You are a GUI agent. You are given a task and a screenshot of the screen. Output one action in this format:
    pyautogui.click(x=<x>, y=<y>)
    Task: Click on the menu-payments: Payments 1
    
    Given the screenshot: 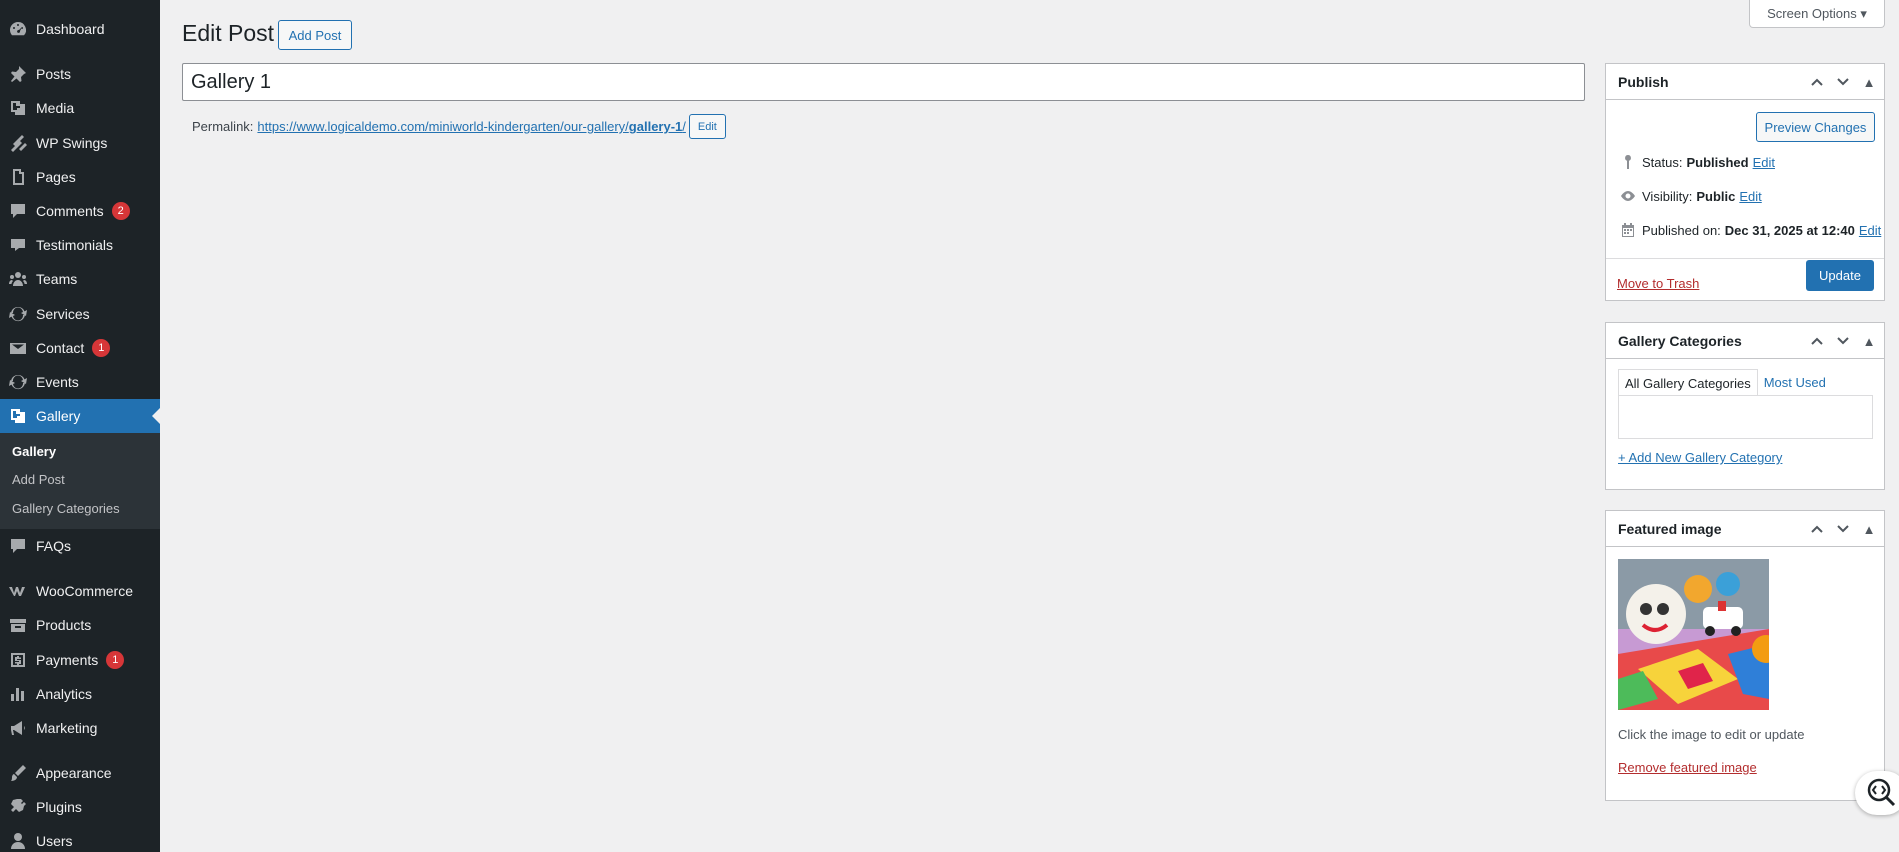 What is the action you would take?
    pyautogui.click(x=80, y=660)
    